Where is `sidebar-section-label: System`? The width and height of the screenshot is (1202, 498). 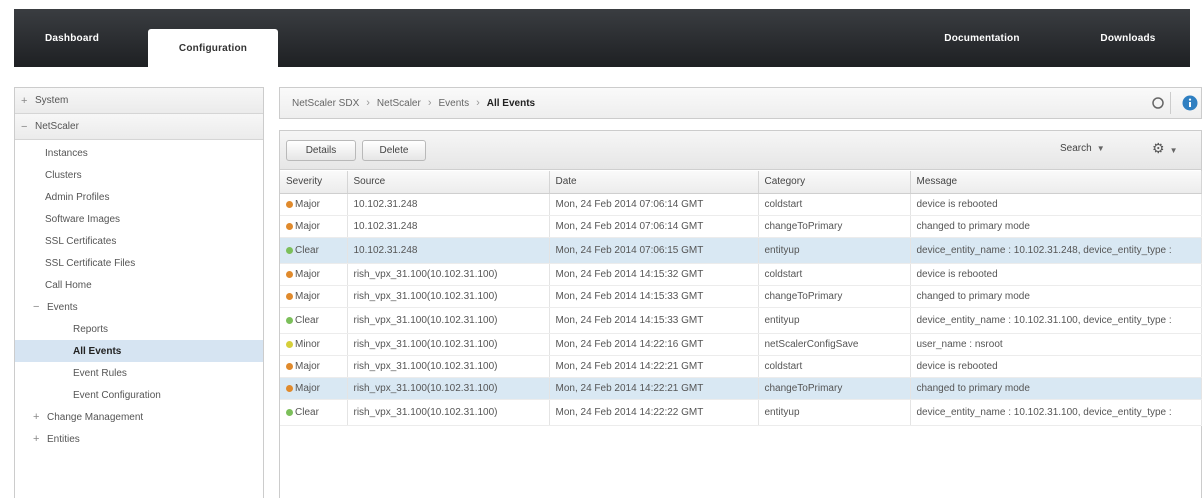
sidebar-section-label: System is located at coordinates (52, 100).